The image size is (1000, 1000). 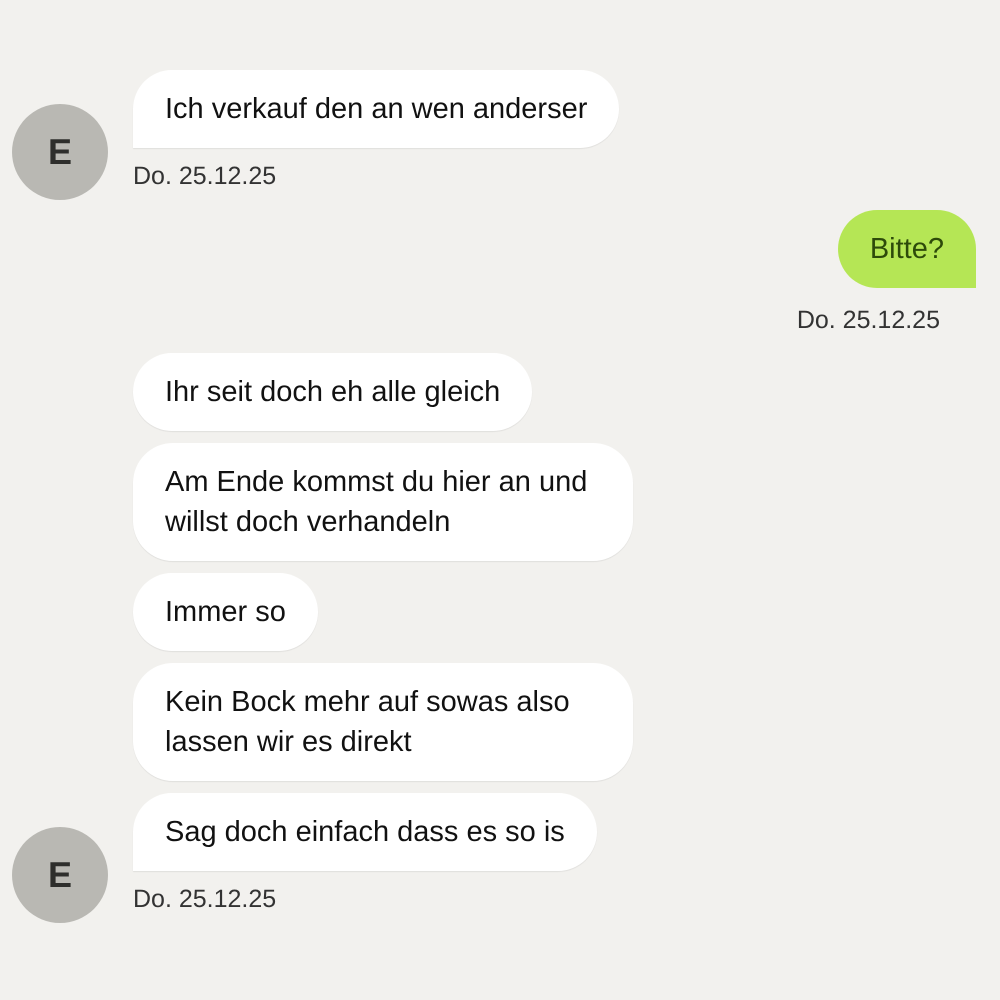 I want to click on message-bubble: Sag doch einfach dass es so is, so click(x=365, y=832).